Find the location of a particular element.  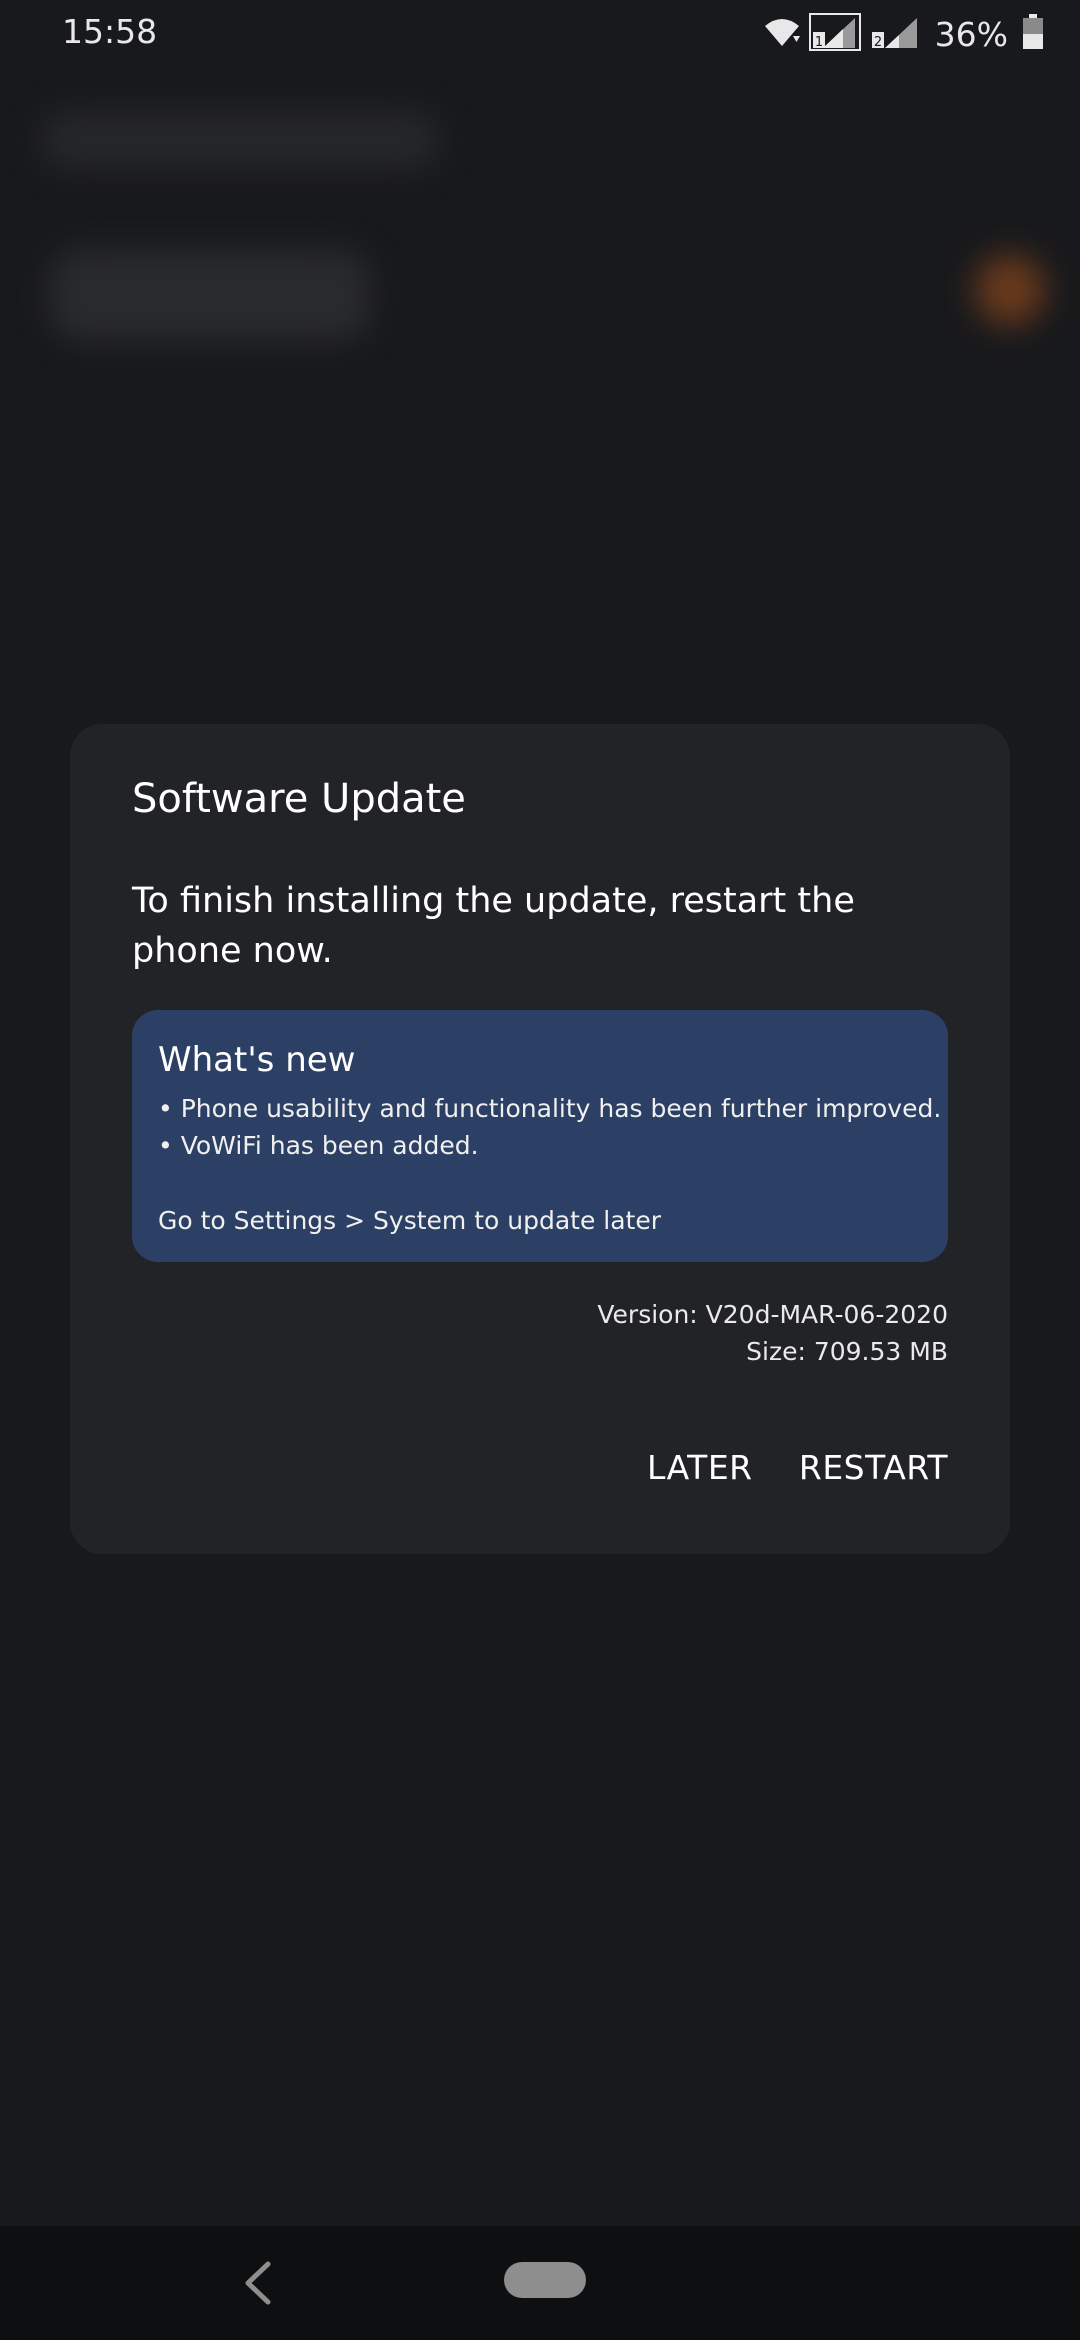

blurred-background-accent is located at coordinates (1010, 290).